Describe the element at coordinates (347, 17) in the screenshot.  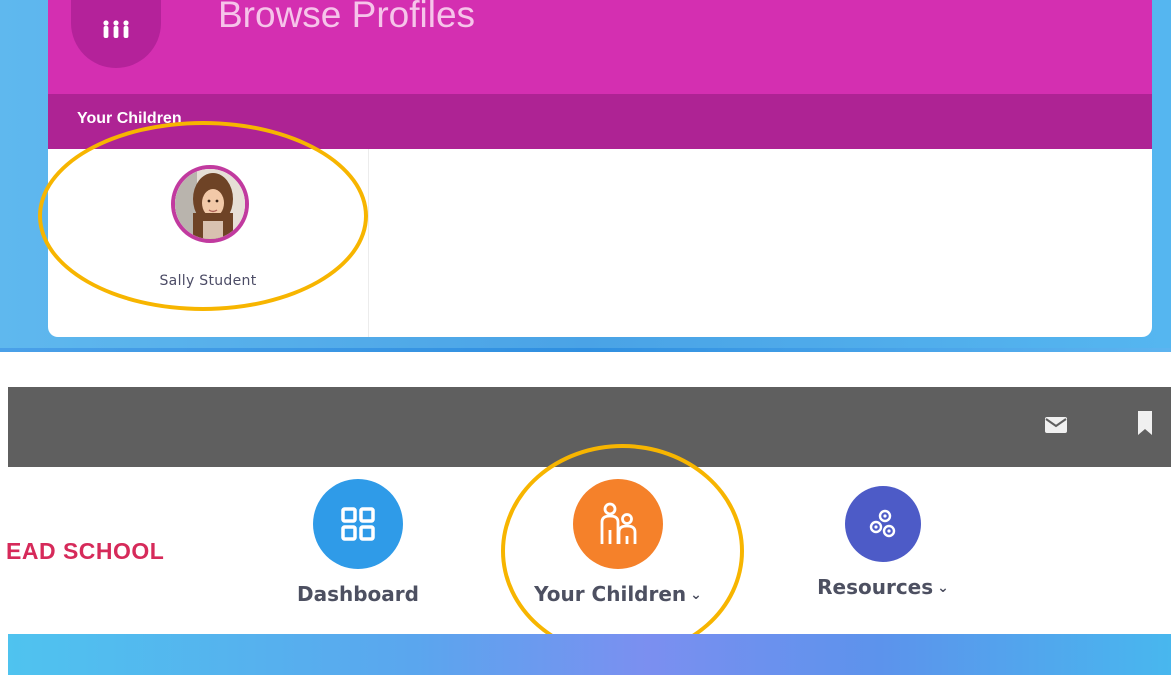
I see `page-title: Browse Profiles` at that location.